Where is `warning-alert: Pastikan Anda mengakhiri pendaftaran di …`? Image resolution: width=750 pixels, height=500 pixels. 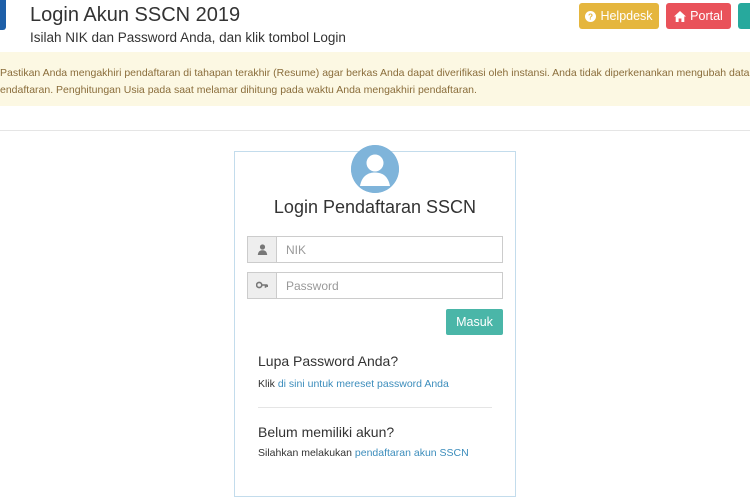 warning-alert: Pastikan Anda mengakhiri pendaftaran di … is located at coordinates (375, 79).